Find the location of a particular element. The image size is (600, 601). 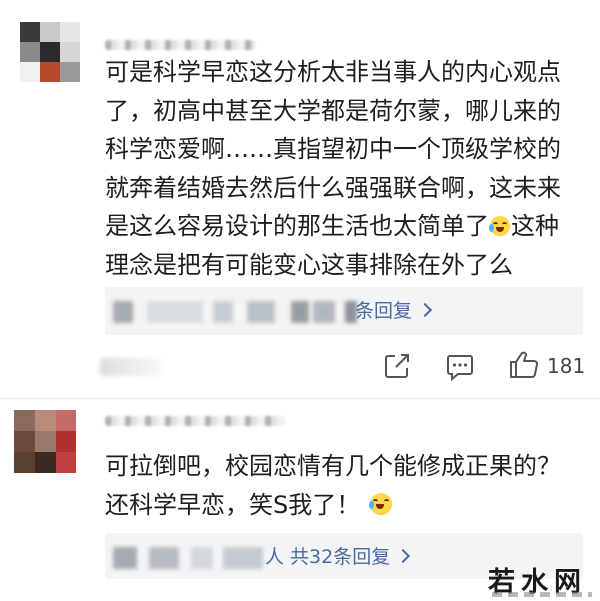

timestamp-blurred is located at coordinates (130, 367).